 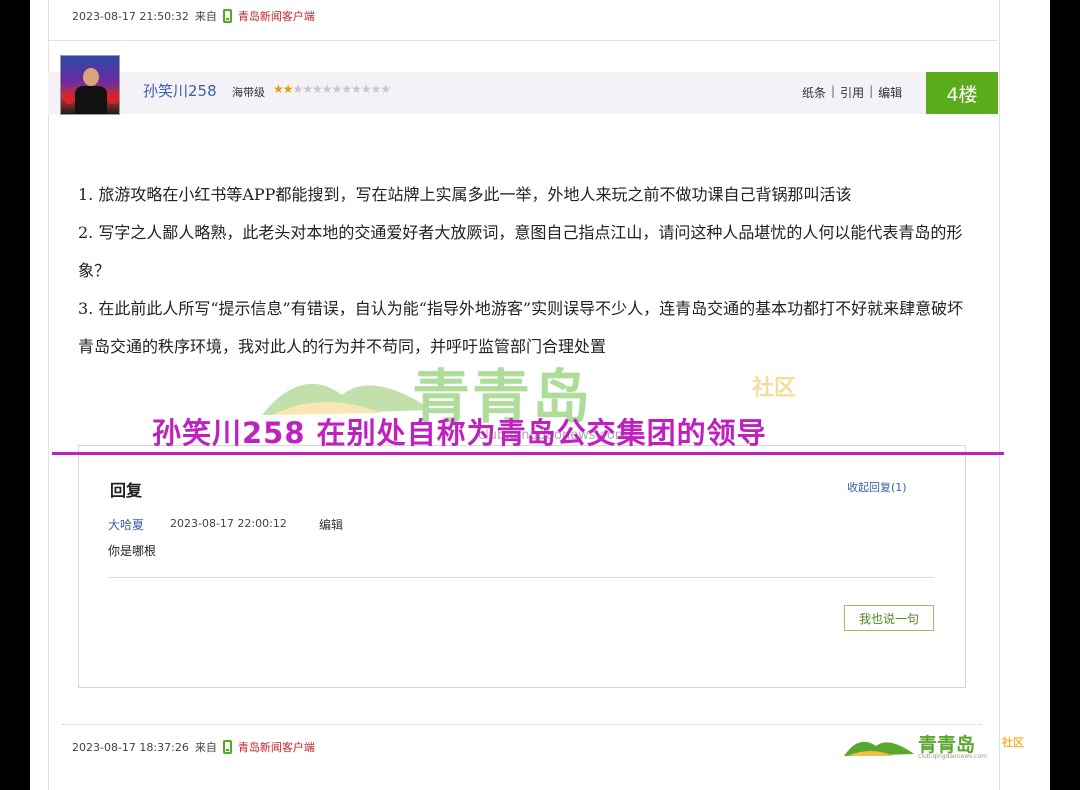 I want to click on logo-sub: 社区, so click(x=1013, y=742).